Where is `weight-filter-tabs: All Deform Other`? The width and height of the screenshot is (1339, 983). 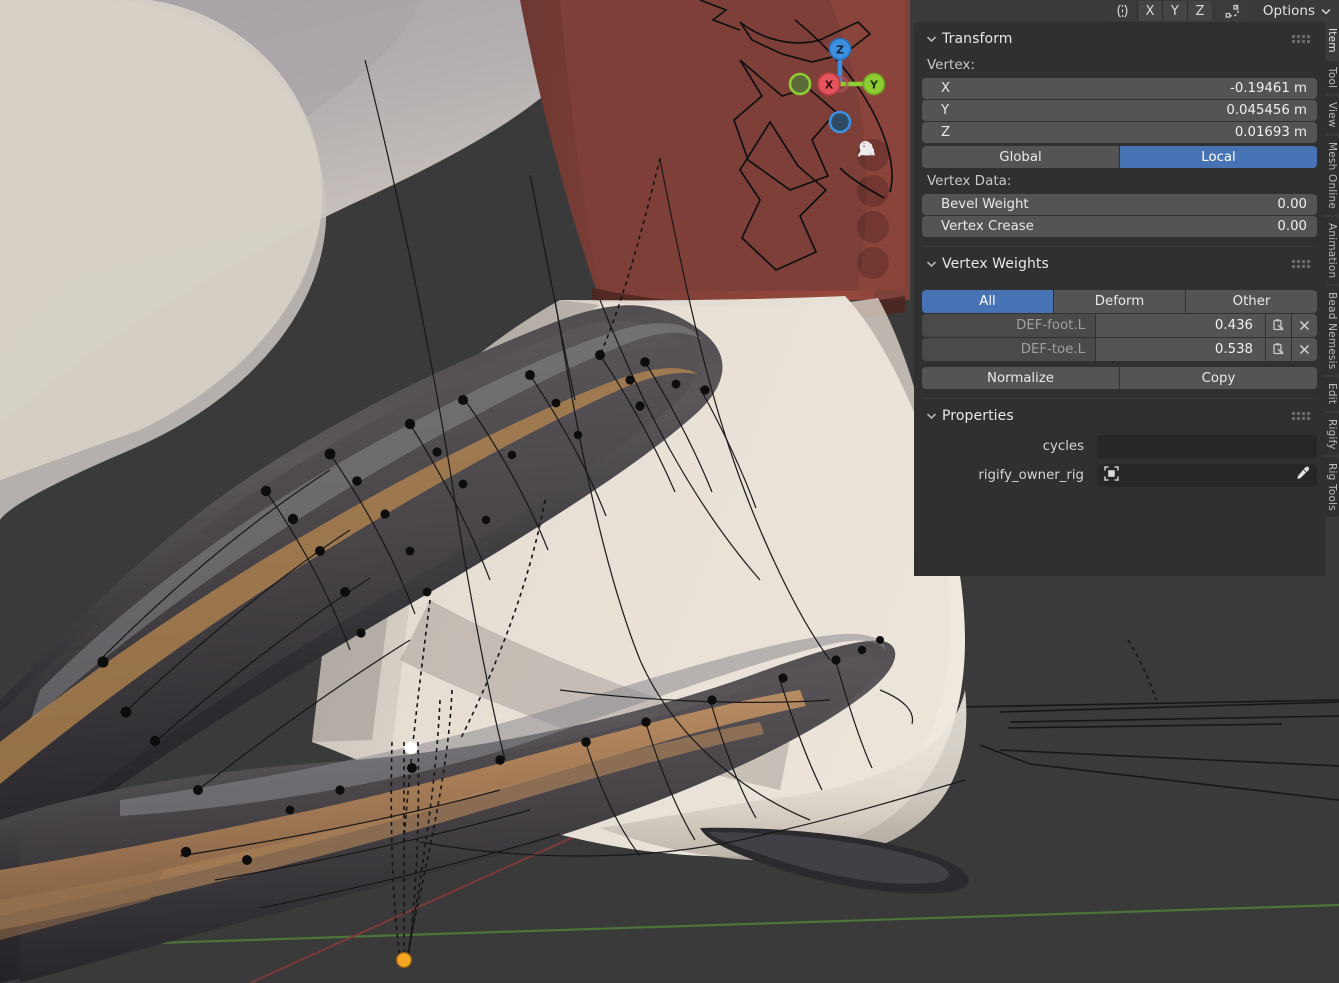 weight-filter-tabs: All Deform Other is located at coordinates (1119, 301).